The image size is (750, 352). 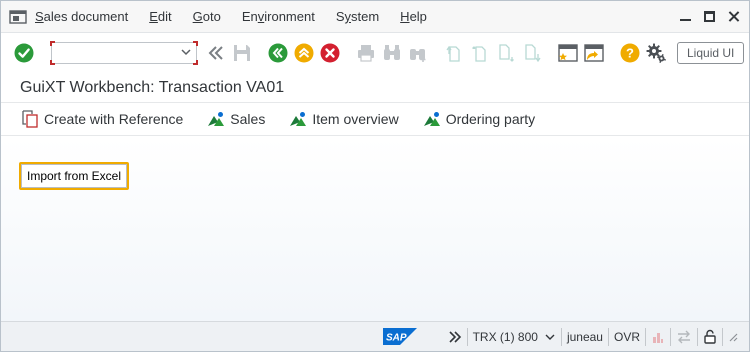 I want to click on settings-gear-icon, so click(x=656, y=53).